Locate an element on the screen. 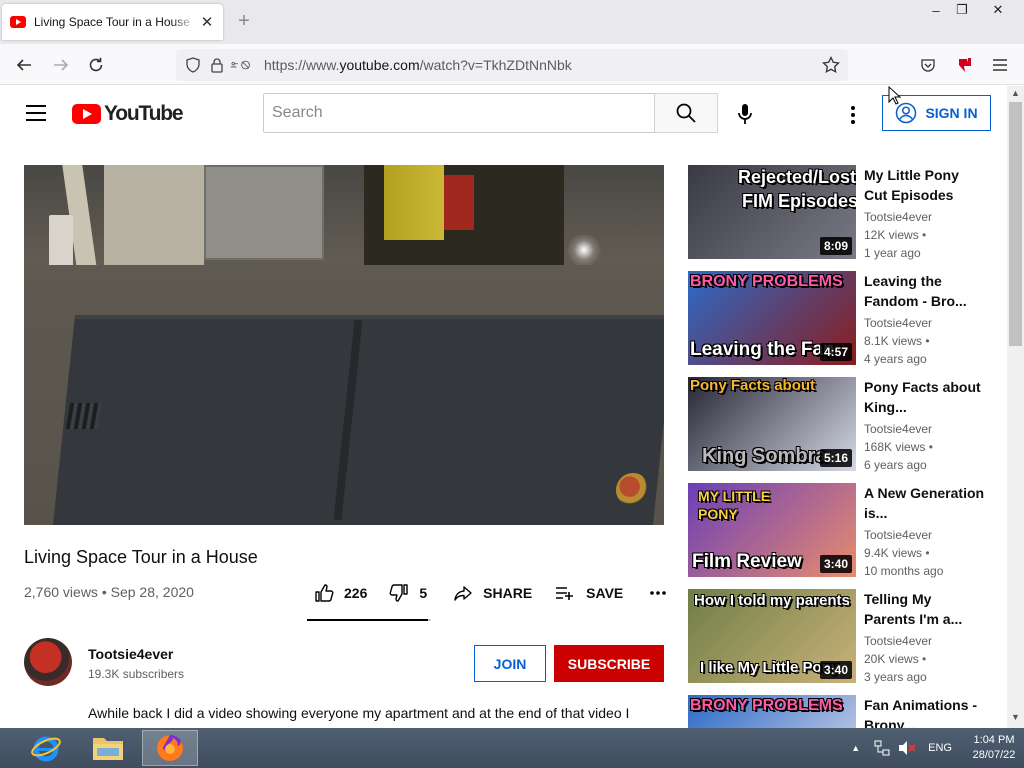 The image size is (1024, 768). upload-date: Sep 28, 2020 is located at coordinates (152, 592).